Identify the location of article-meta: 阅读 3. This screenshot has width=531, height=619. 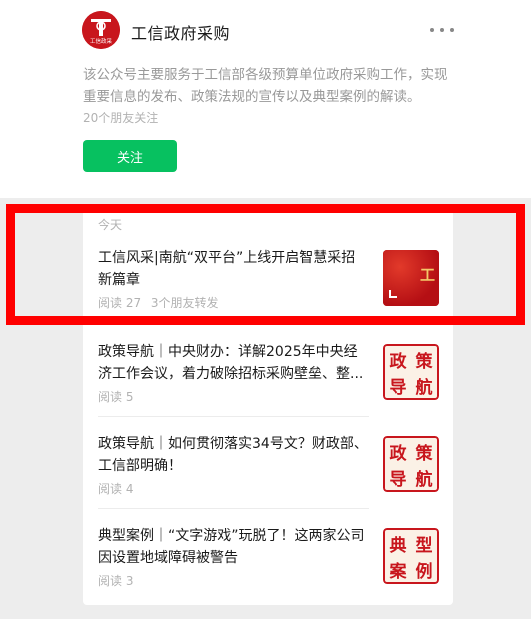
(115, 580).